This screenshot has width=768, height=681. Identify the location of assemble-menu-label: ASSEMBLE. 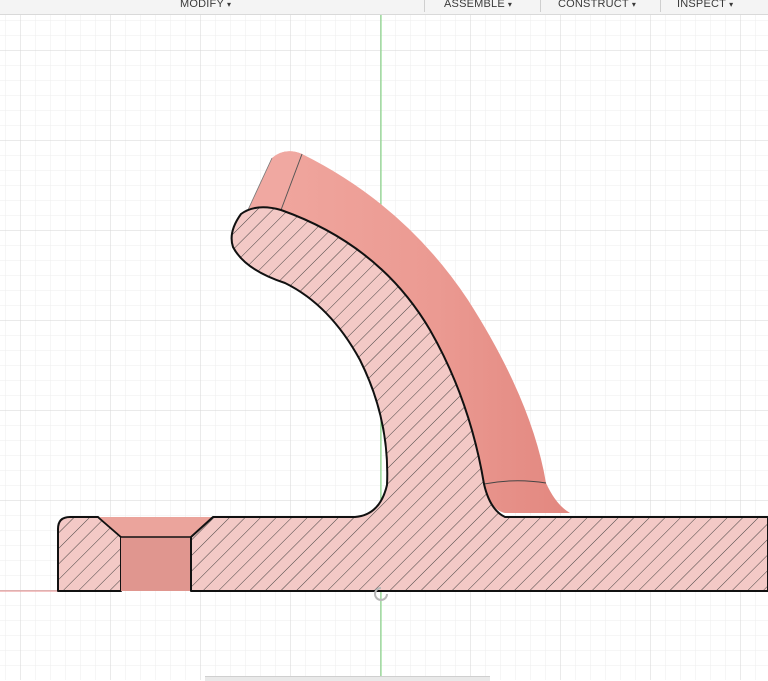
(474, 5).